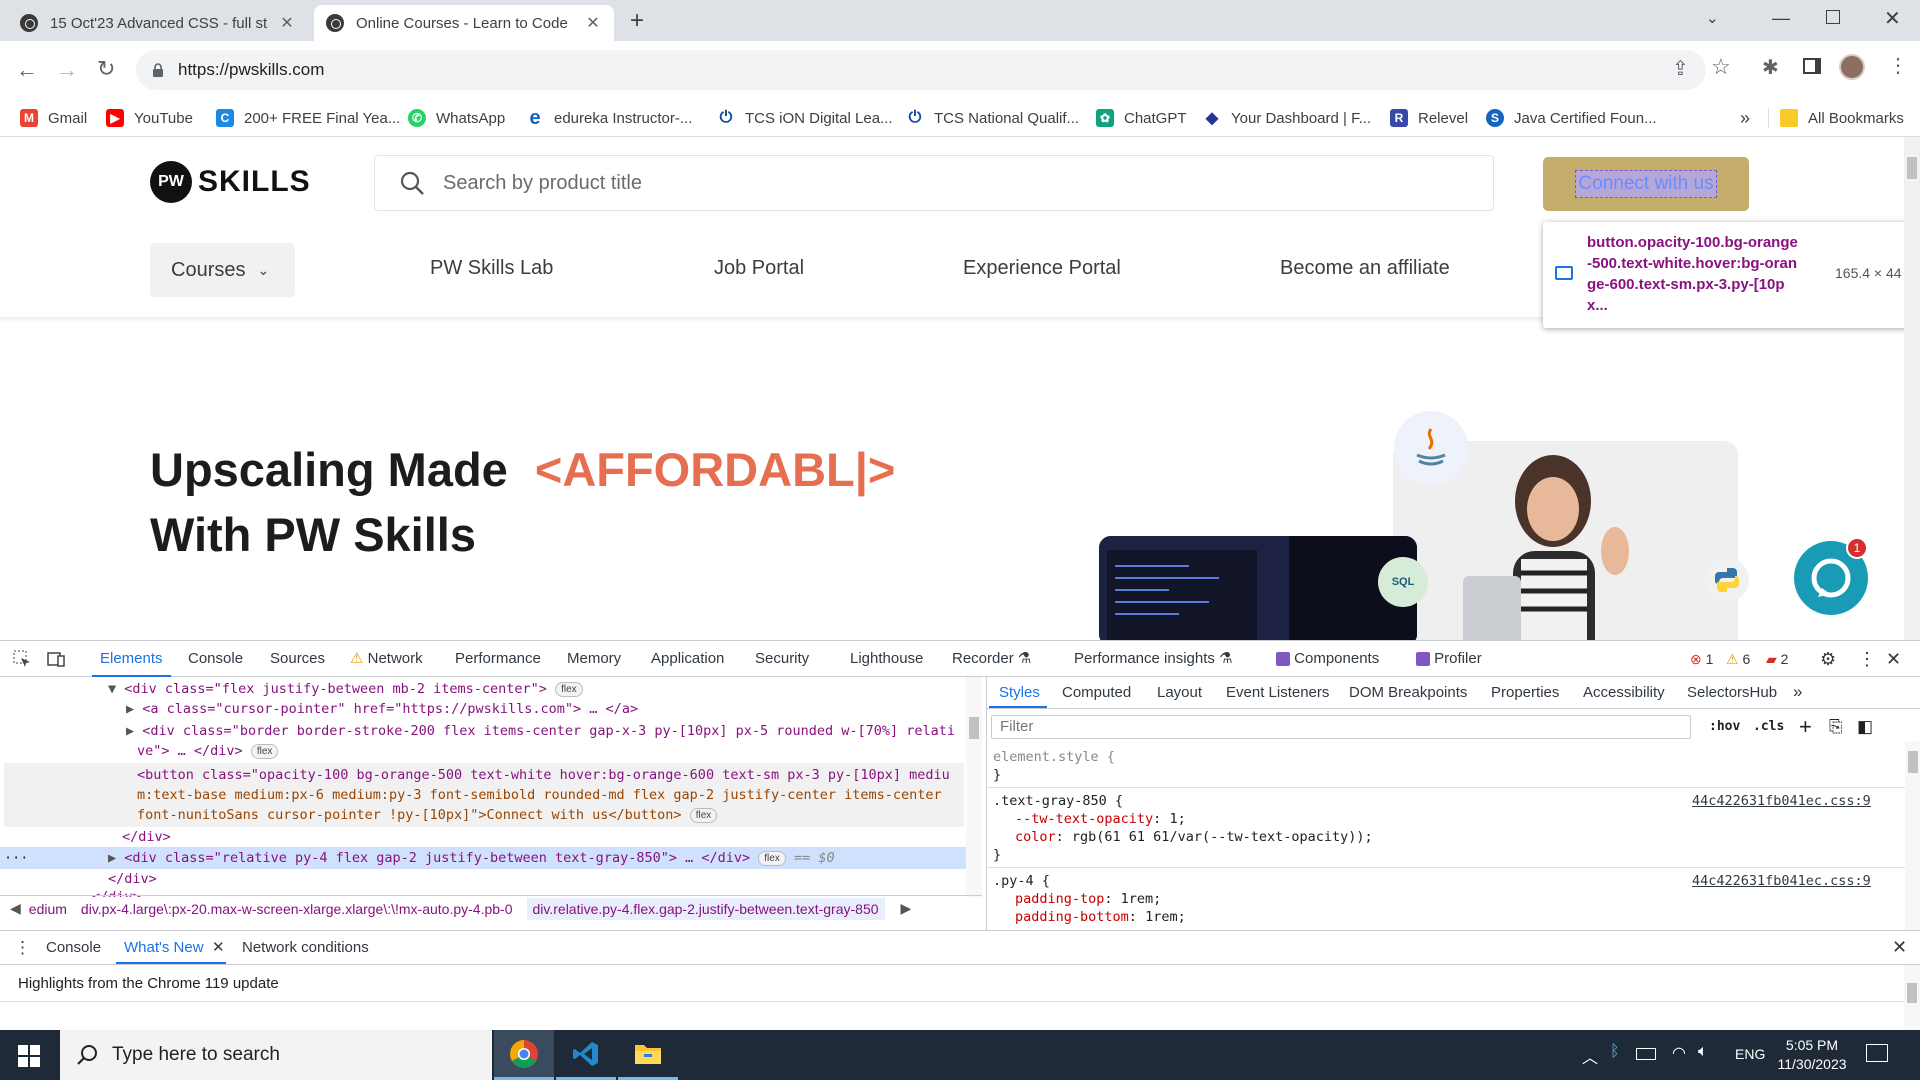 The width and height of the screenshot is (1920, 1080). Describe the element at coordinates (27, 70) in the screenshot. I see `back-icon: ←` at that location.